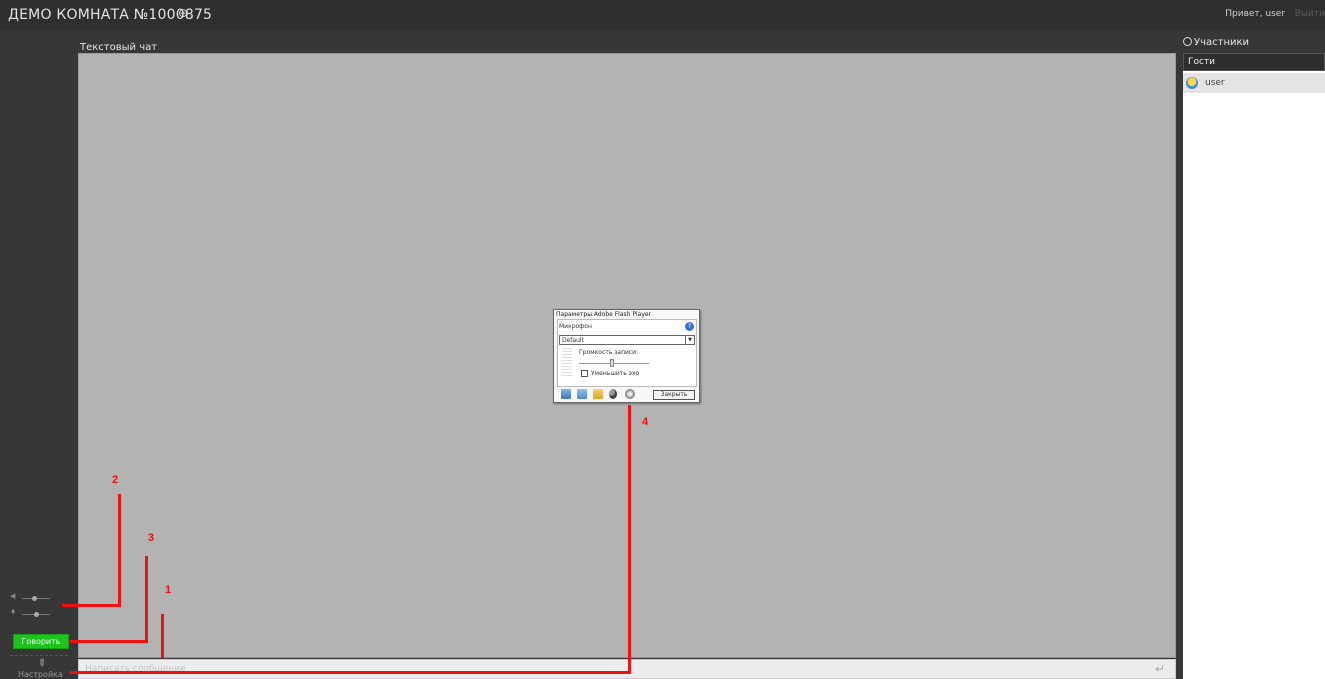 This screenshot has width=1325, height=679. Describe the element at coordinates (168, 590) in the screenshot. I see `annotation-label-1: 1` at that location.